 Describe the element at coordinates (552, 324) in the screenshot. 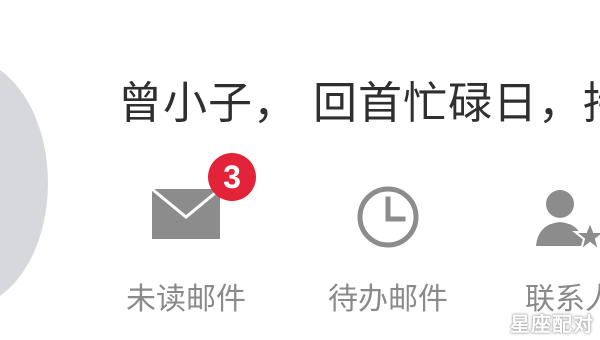

I see `watermark-text: 星座配对` at that location.